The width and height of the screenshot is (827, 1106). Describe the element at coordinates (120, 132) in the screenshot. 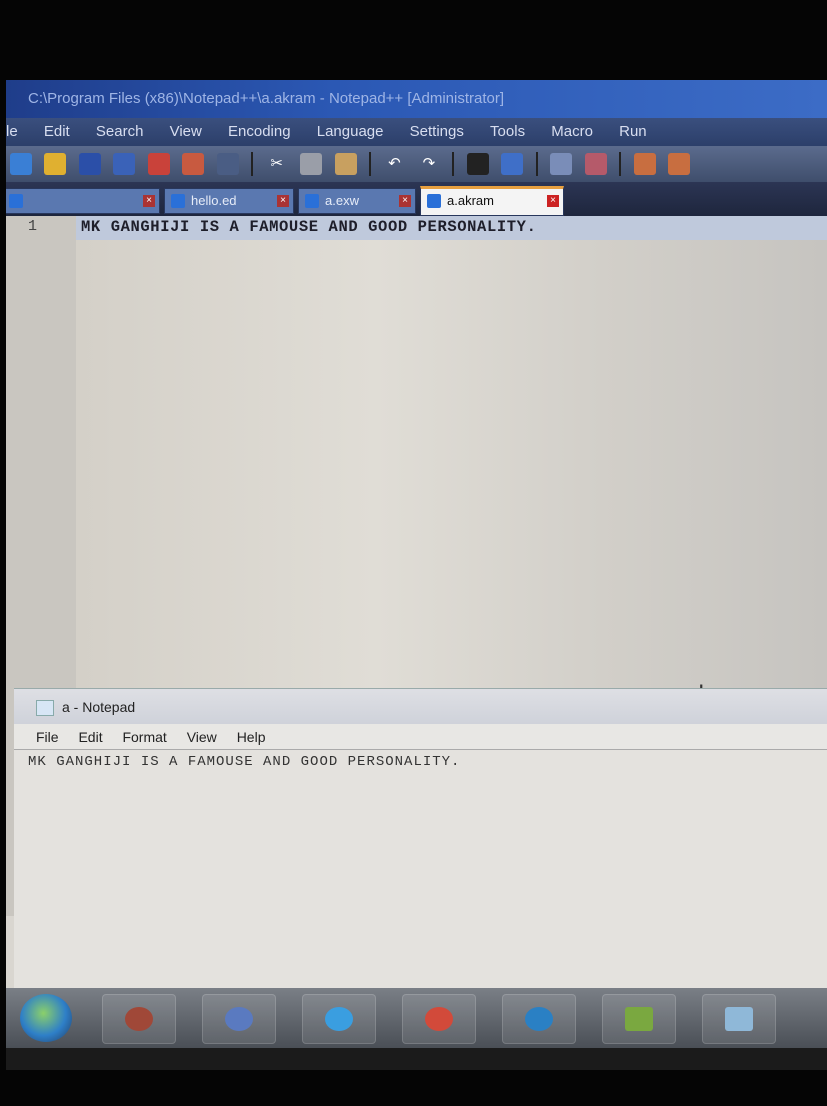

I see `menu-search: Search` at that location.